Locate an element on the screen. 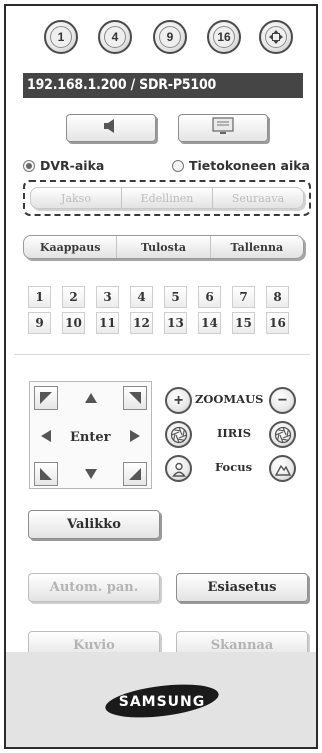 Image resolution: width=322 pixels, height=753 pixels. split-16-icon: 16 is located at coordinates (224, 37).